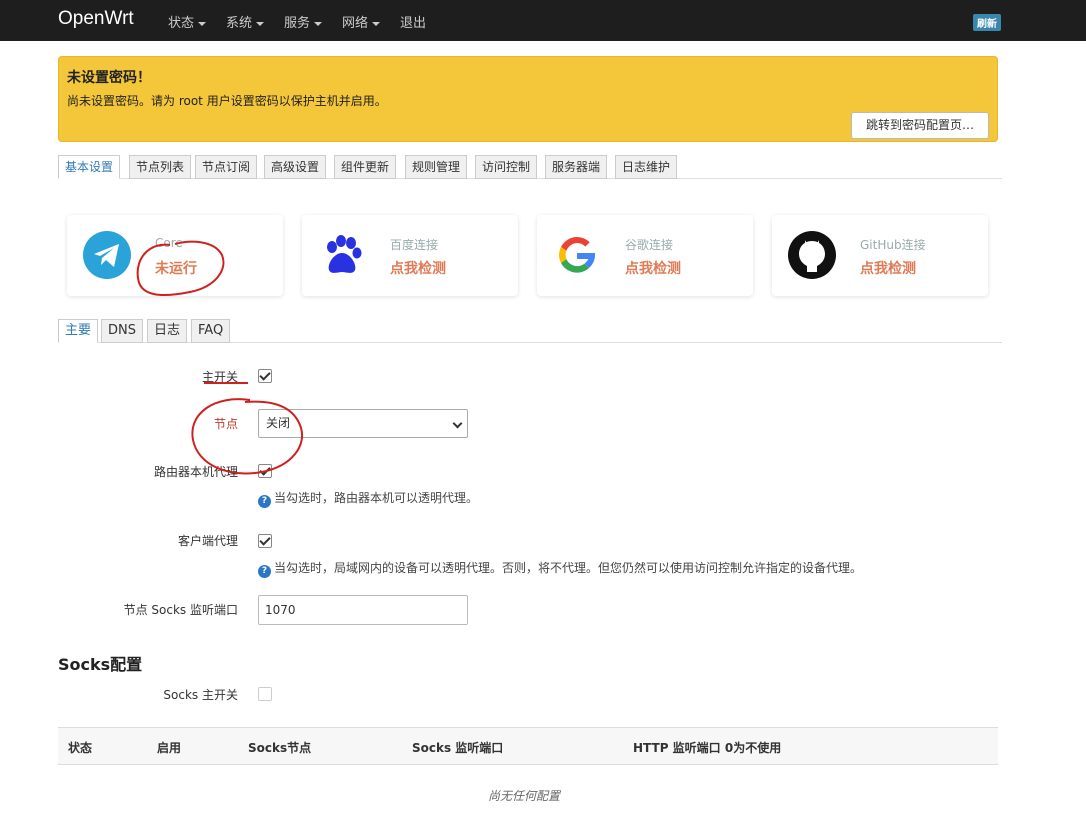 The height and width of the screenshot is (824, 1086). Describe the element at coordinates (169, 748) in the screenshot. I see `column-header: 启用` at that location.